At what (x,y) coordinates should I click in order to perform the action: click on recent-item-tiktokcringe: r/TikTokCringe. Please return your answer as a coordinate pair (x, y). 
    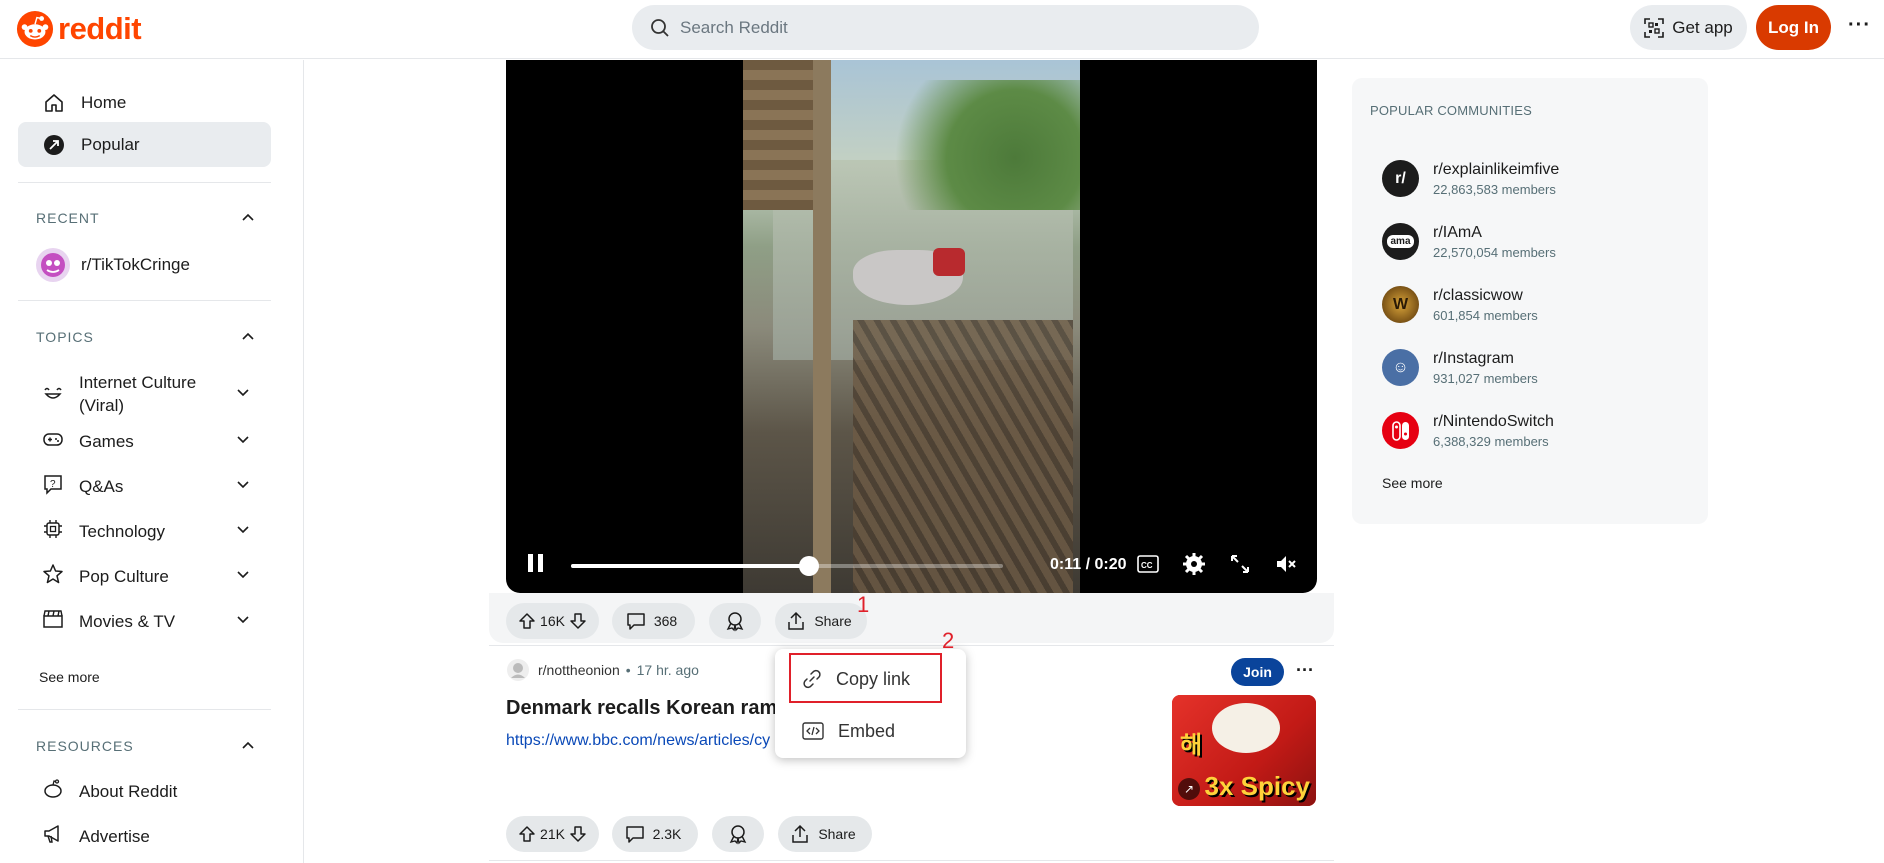
    Looking at the image, I should click on (144, 264).